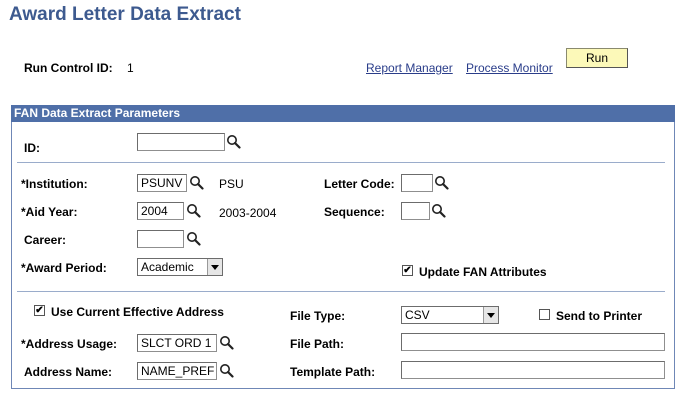 Image resolution: width=683 pixels, height=393 pixels. What do you see at coordinates (45, 240) in the screenshot?
I see `career-label: Career:` at bounding box center [45, 240].